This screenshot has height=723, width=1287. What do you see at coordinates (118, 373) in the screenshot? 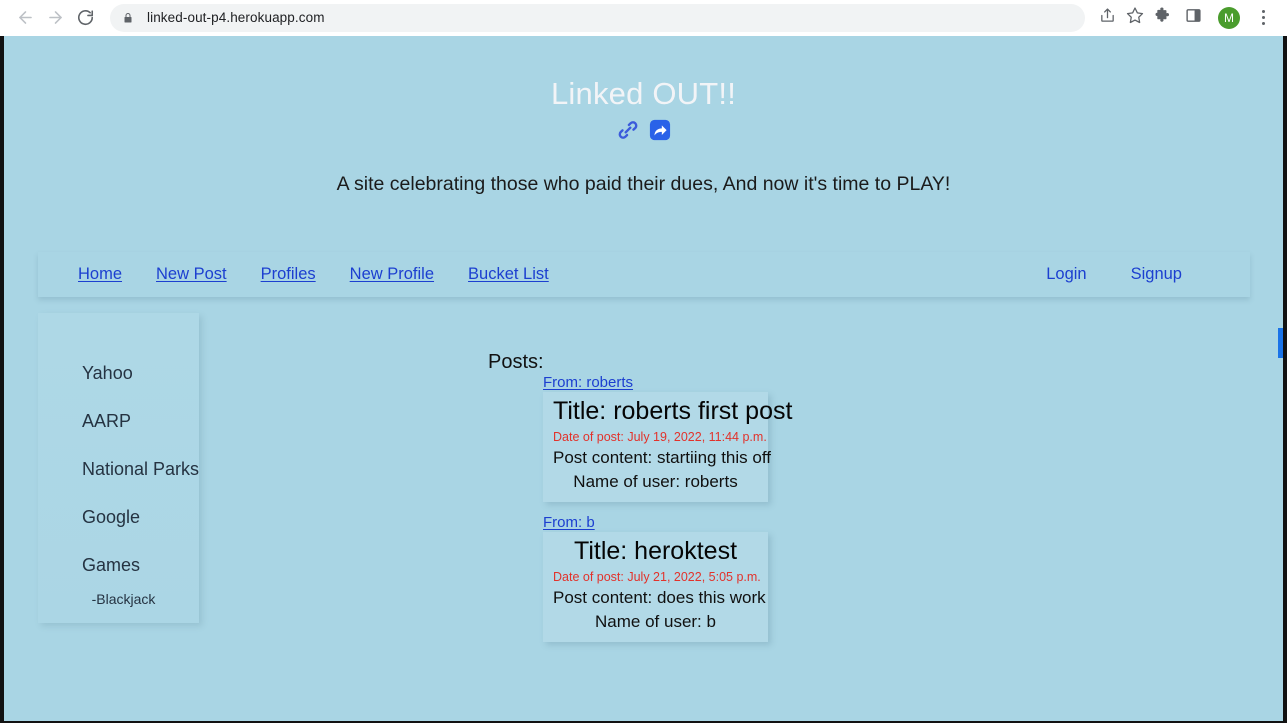
I see `sidebar-item-yahoo: Yahoo` at bounding box center [118, 373].